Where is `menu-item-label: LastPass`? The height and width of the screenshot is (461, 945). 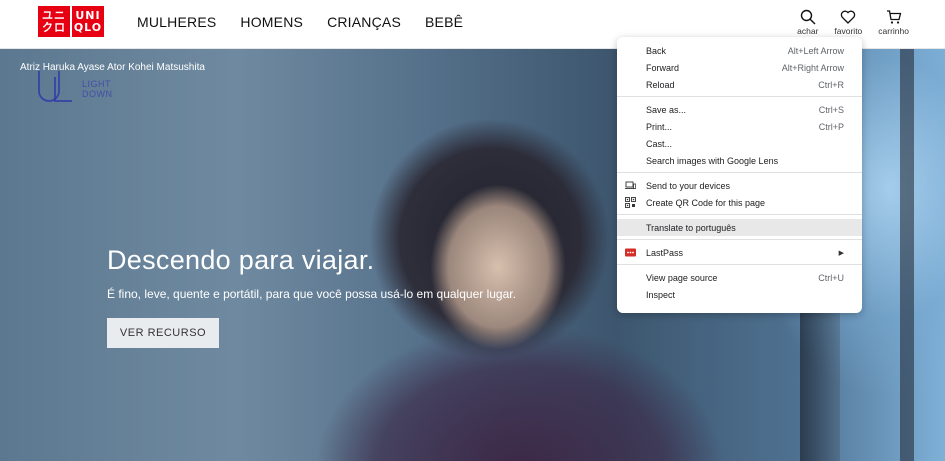 menu-item-label: LastPass is located at coordinates (665, 252).